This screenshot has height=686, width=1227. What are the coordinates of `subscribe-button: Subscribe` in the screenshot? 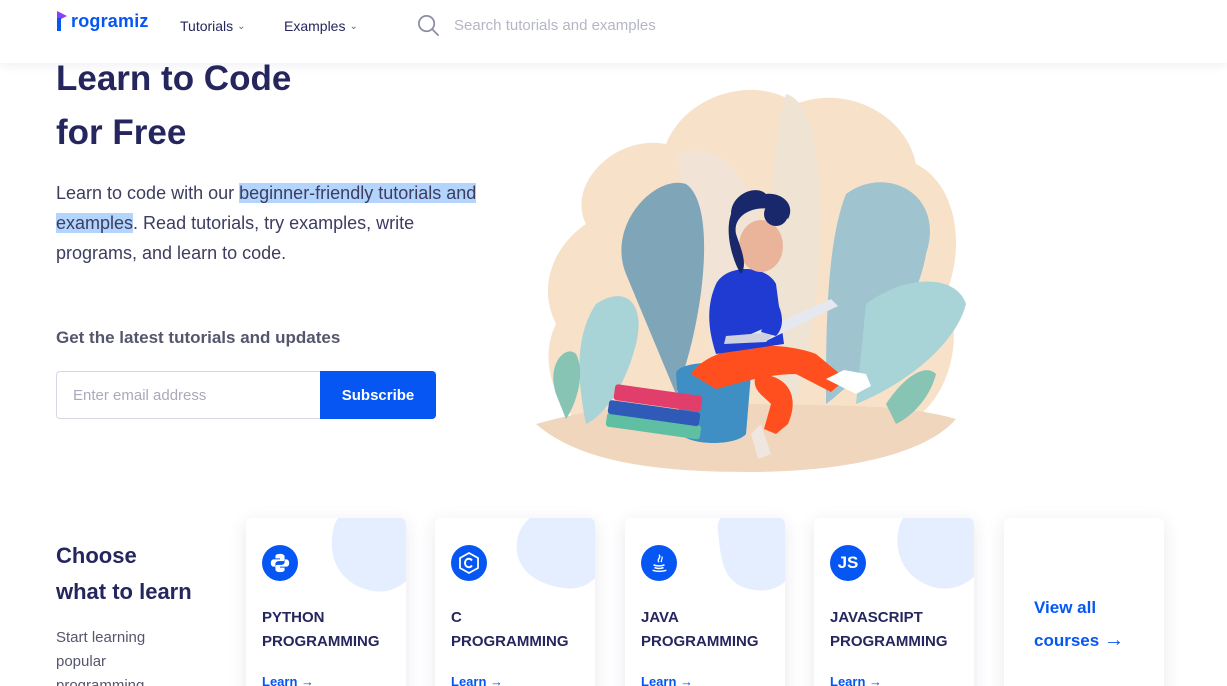 It's located at (378, 395).